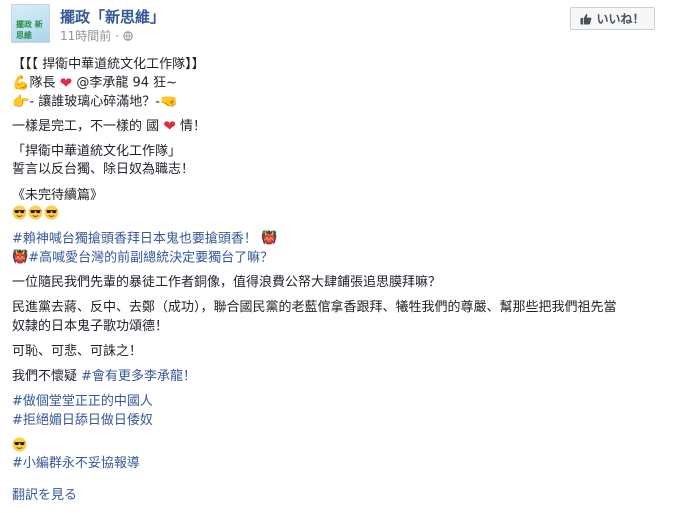 The height and width of the screenshot is (513, 688). I want to click on post-line-2: 💪隊長 ❤ @李承龍 94 狂~, so click(344, 83).